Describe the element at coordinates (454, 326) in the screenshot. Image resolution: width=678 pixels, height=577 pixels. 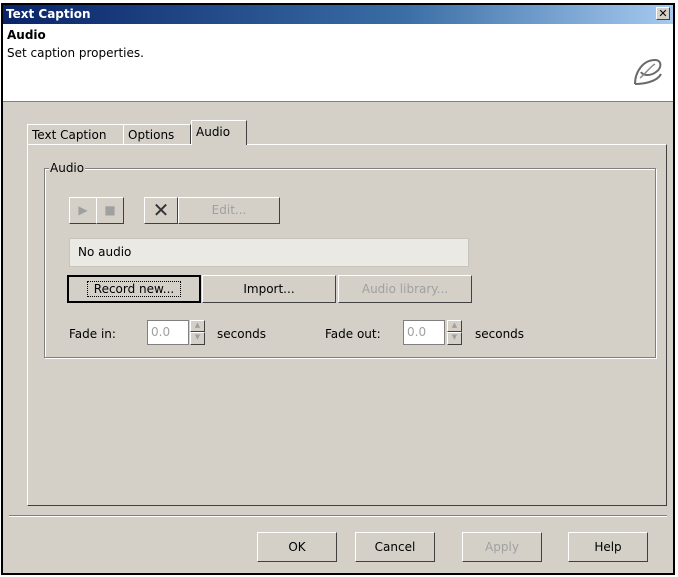
I see `fade-out-up-icon: ▲` at that location.